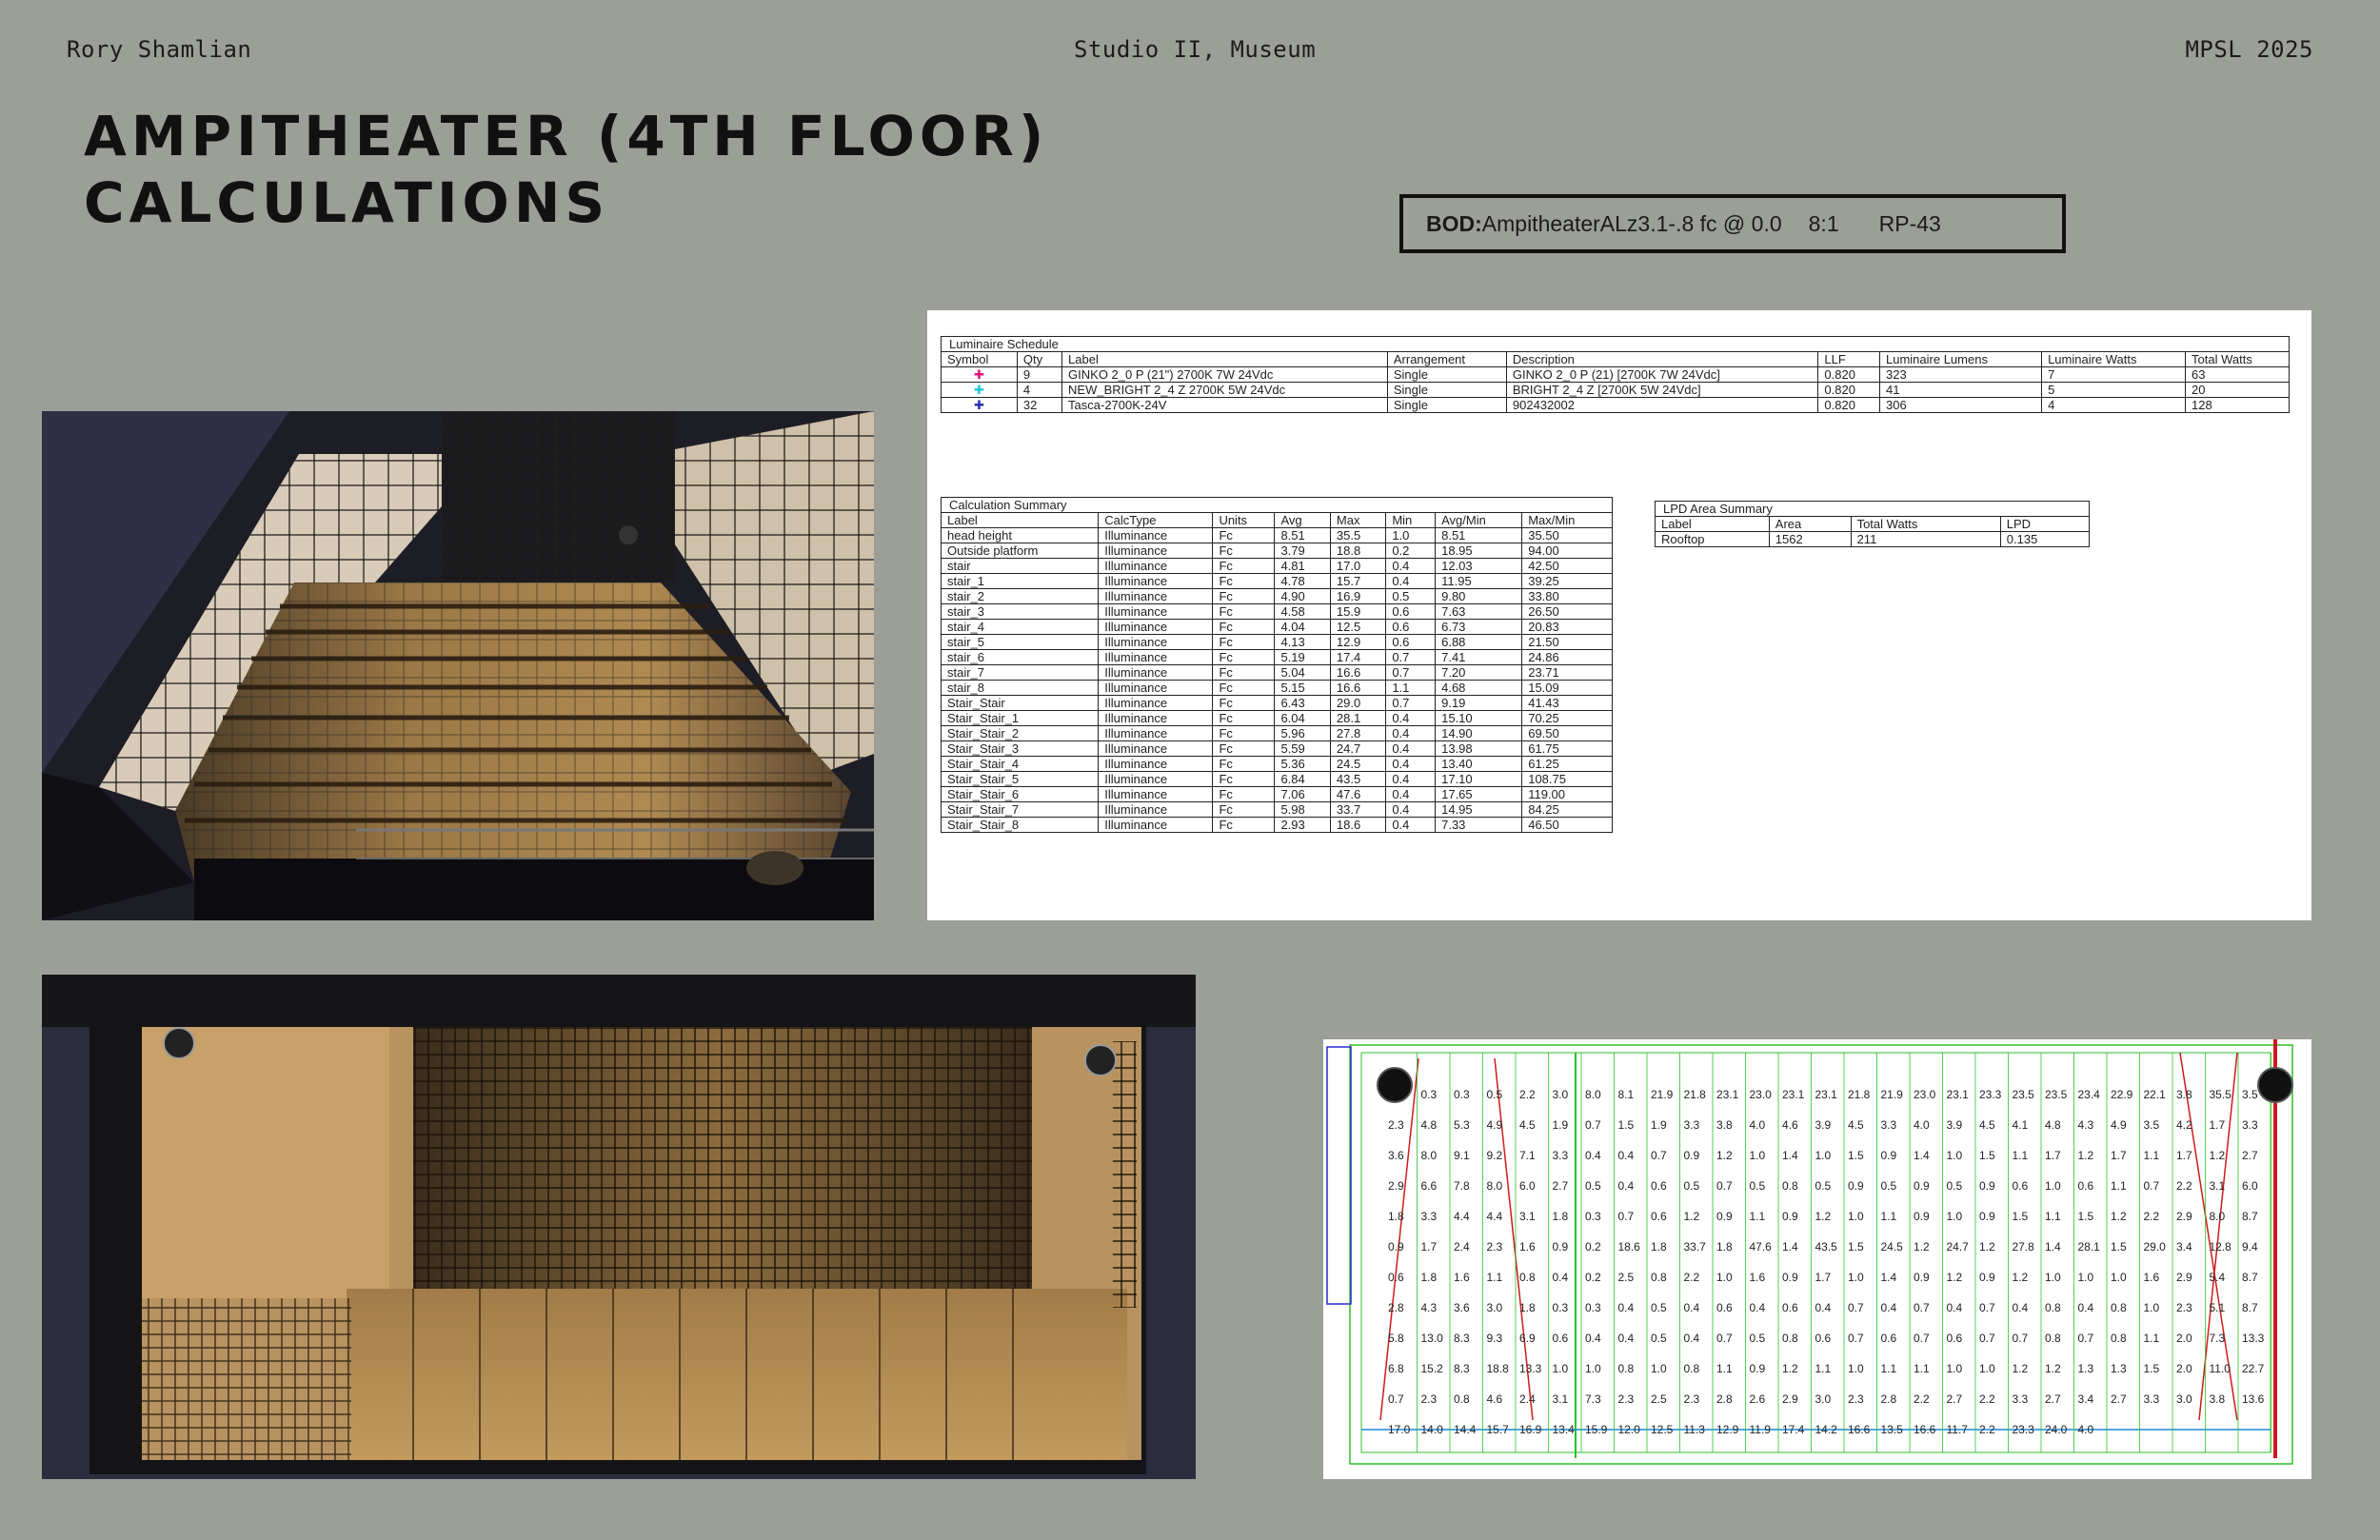 The width and height of the screenshot is (2380, 1540). What do you see at coordinates (1567, 535) in the screenshot?
I see `table-cell: 35.50` at bounding box center [1567, 535].